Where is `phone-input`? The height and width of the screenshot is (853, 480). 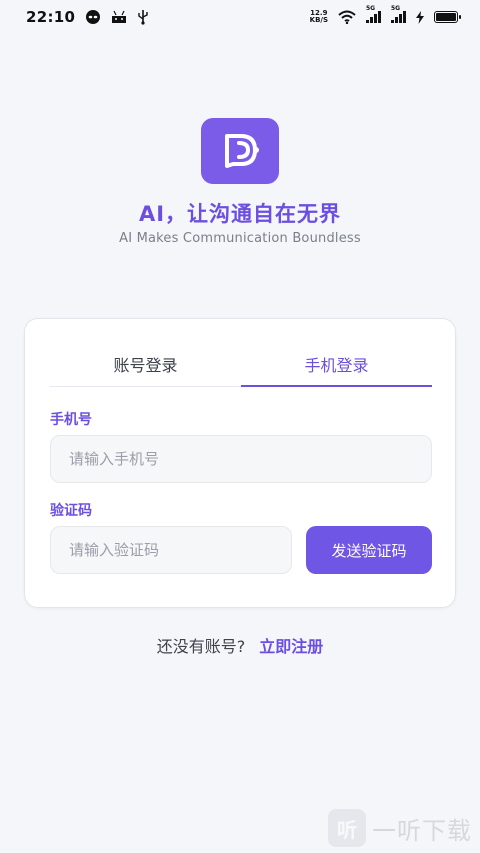 phone-input is located at coordinates (241, 459).